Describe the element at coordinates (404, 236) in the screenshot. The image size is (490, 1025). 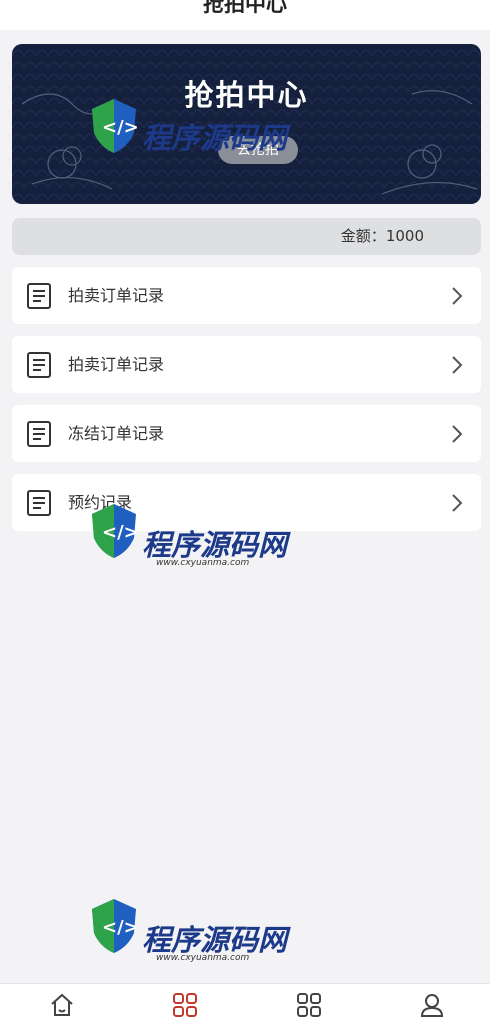
I see `amount-value: 1000` at that location.